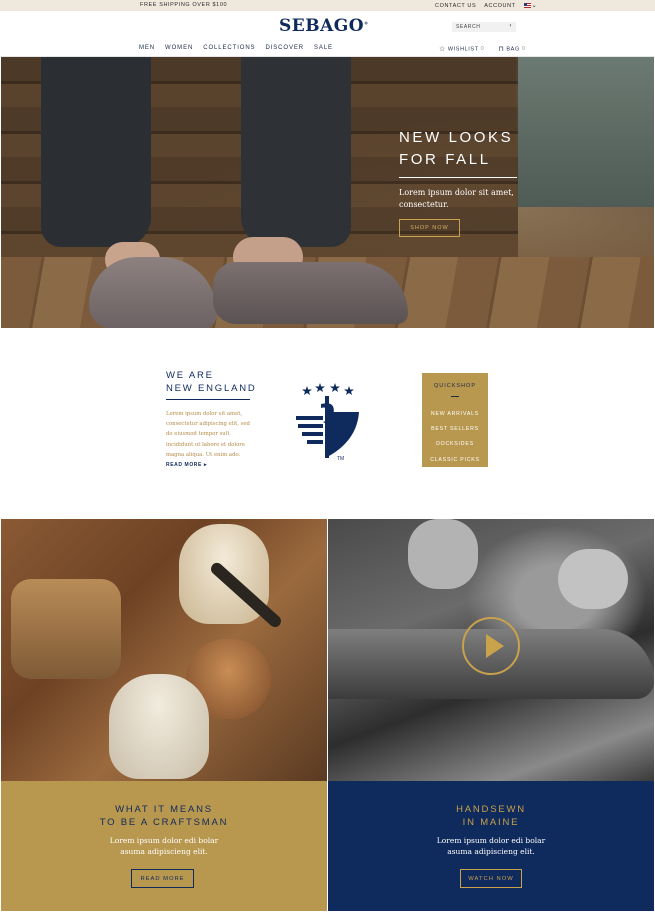 Image resolution: width=655 pixels, height=913 pixels. Describe the element at coordinates (455, 396) in the screenshot. I see `quickshop-divider` at that location.